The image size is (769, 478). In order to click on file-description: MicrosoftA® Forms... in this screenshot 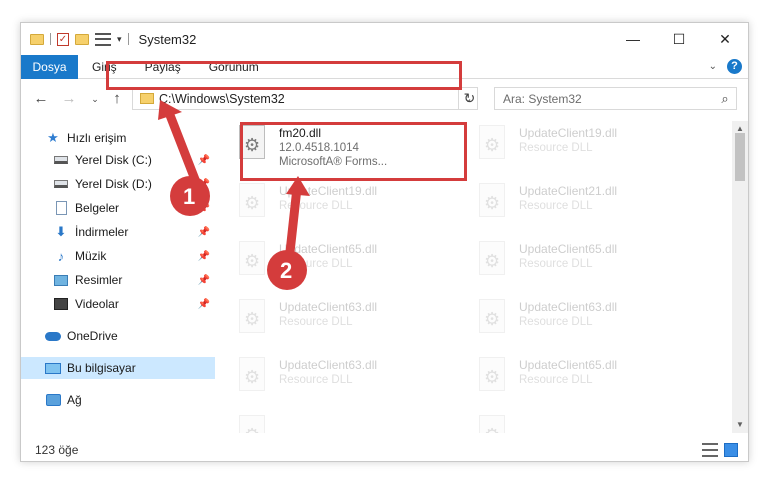, I will do `click(333, 162)`.